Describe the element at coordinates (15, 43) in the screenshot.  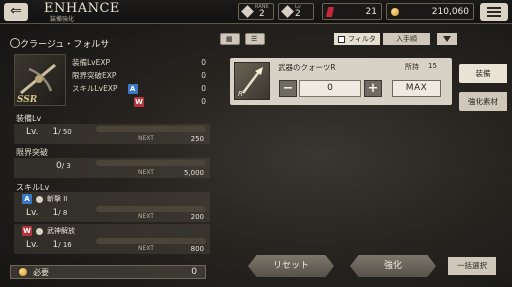
I see `gear-icon` at that location.